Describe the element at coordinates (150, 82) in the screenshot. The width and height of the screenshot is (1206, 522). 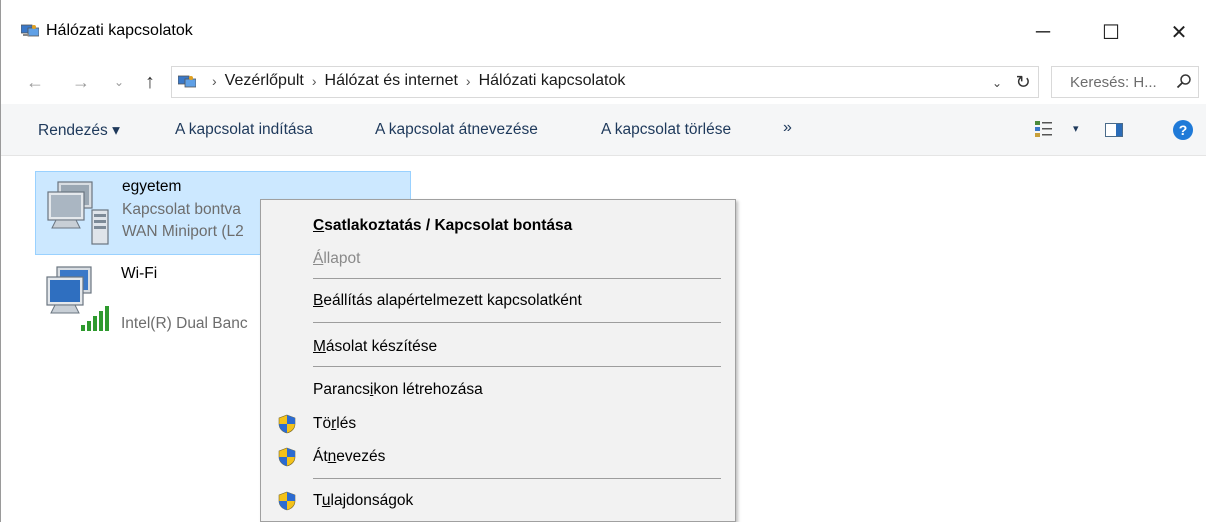
I see `up-arrow-icon: ↑` at that location.